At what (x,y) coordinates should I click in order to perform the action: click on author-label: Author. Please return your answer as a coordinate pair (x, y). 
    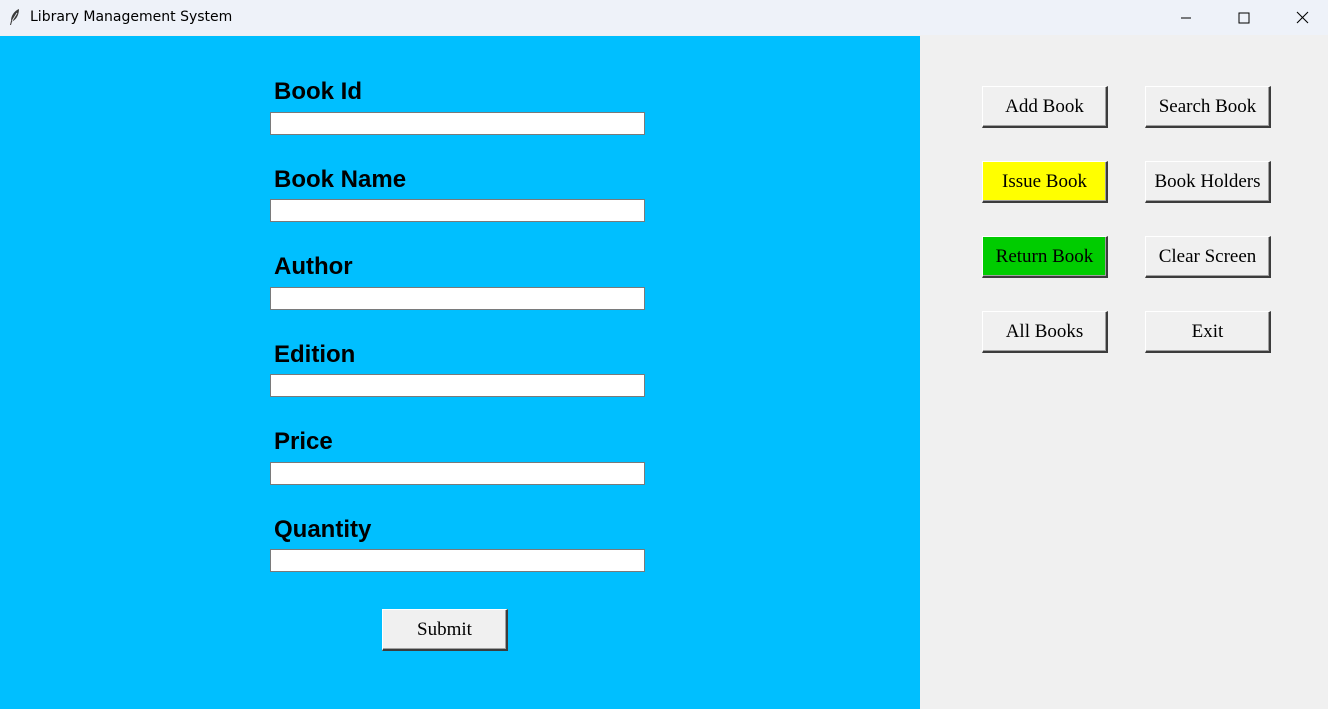
    Looking at the image, I should click on (313, 266).